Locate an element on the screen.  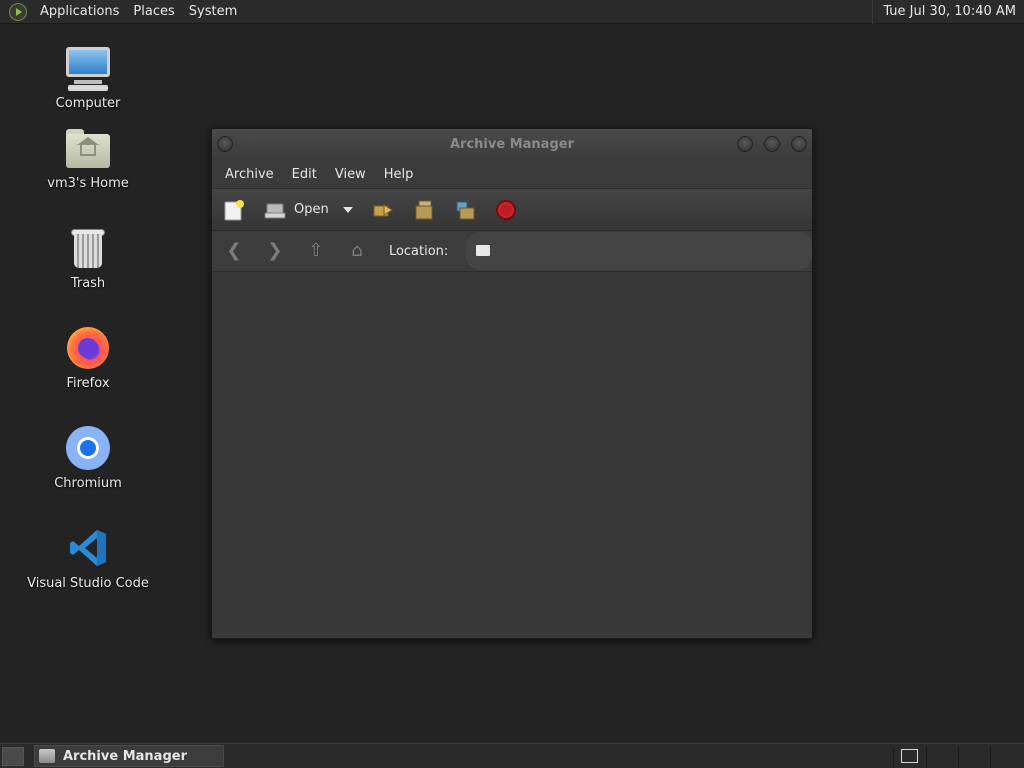
open-dropdown-icon is located at coordinates (347, 209).